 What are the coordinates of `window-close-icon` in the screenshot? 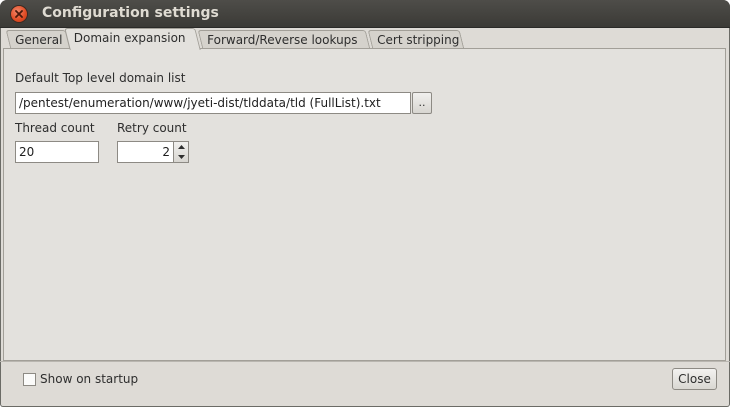 It's located at (19, 14).